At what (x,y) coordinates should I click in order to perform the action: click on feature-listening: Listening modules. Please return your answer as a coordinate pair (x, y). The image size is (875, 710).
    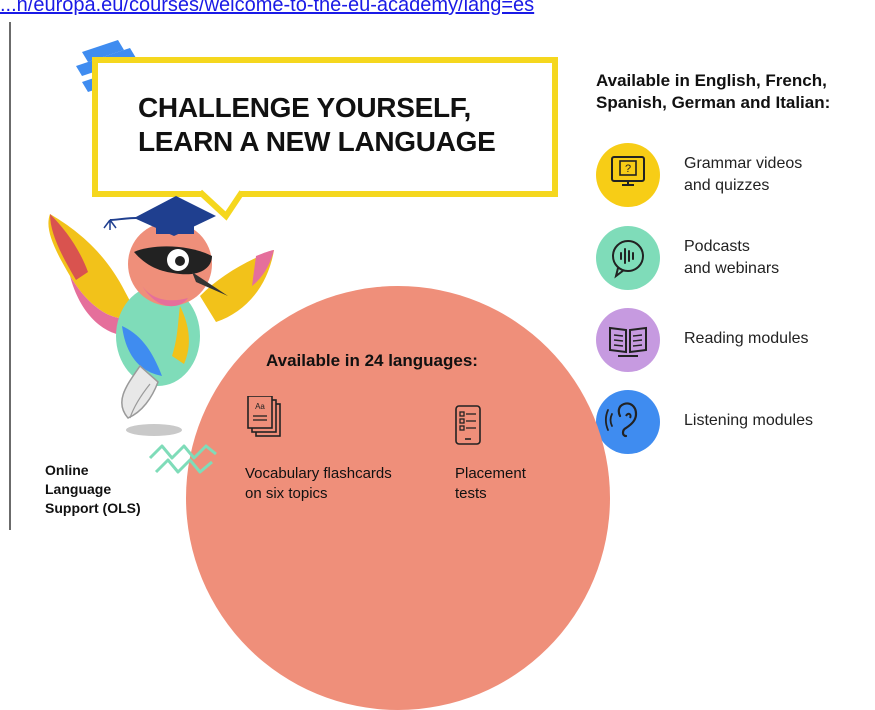
    Looking at the image, I should click on (731, 423).